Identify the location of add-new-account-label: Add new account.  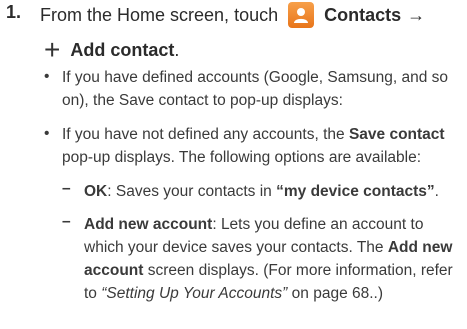
(148, 224).